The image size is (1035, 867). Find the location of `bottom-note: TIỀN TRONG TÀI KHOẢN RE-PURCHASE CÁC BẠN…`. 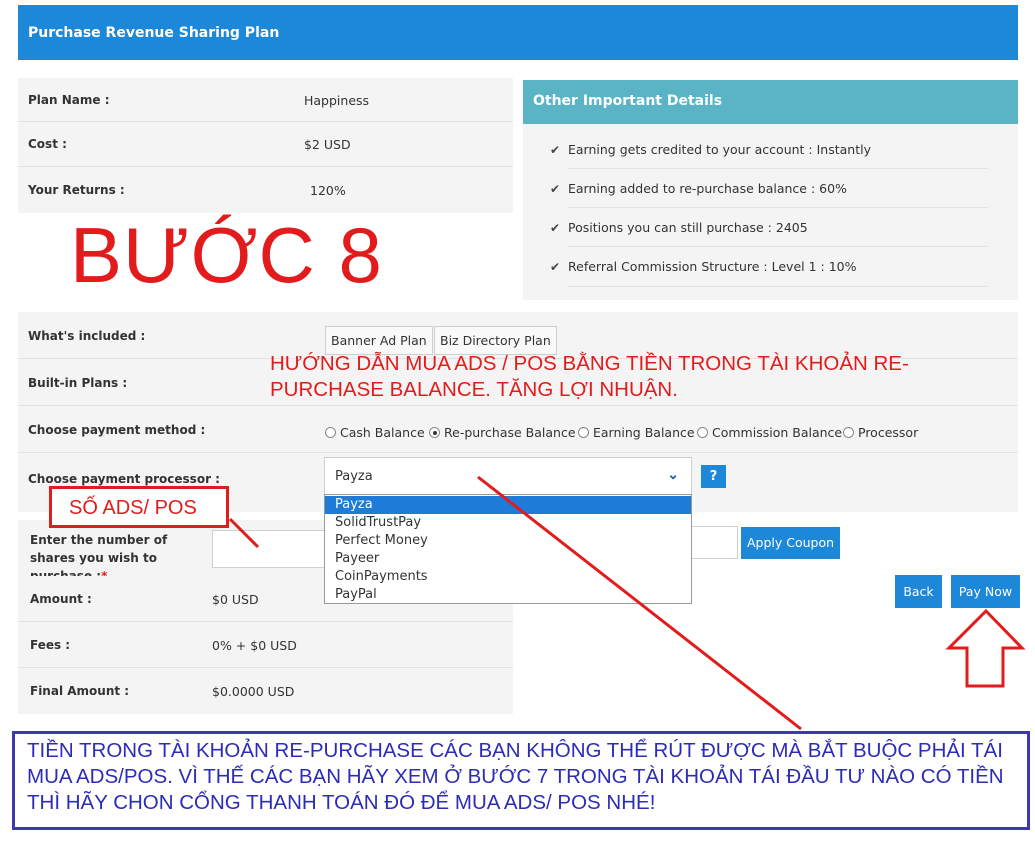

bottom-note: TIỀN TRONG TÀI KHOẢN RE-PURCHASE CÁC BẠN… is located at coordinates (521, 780).